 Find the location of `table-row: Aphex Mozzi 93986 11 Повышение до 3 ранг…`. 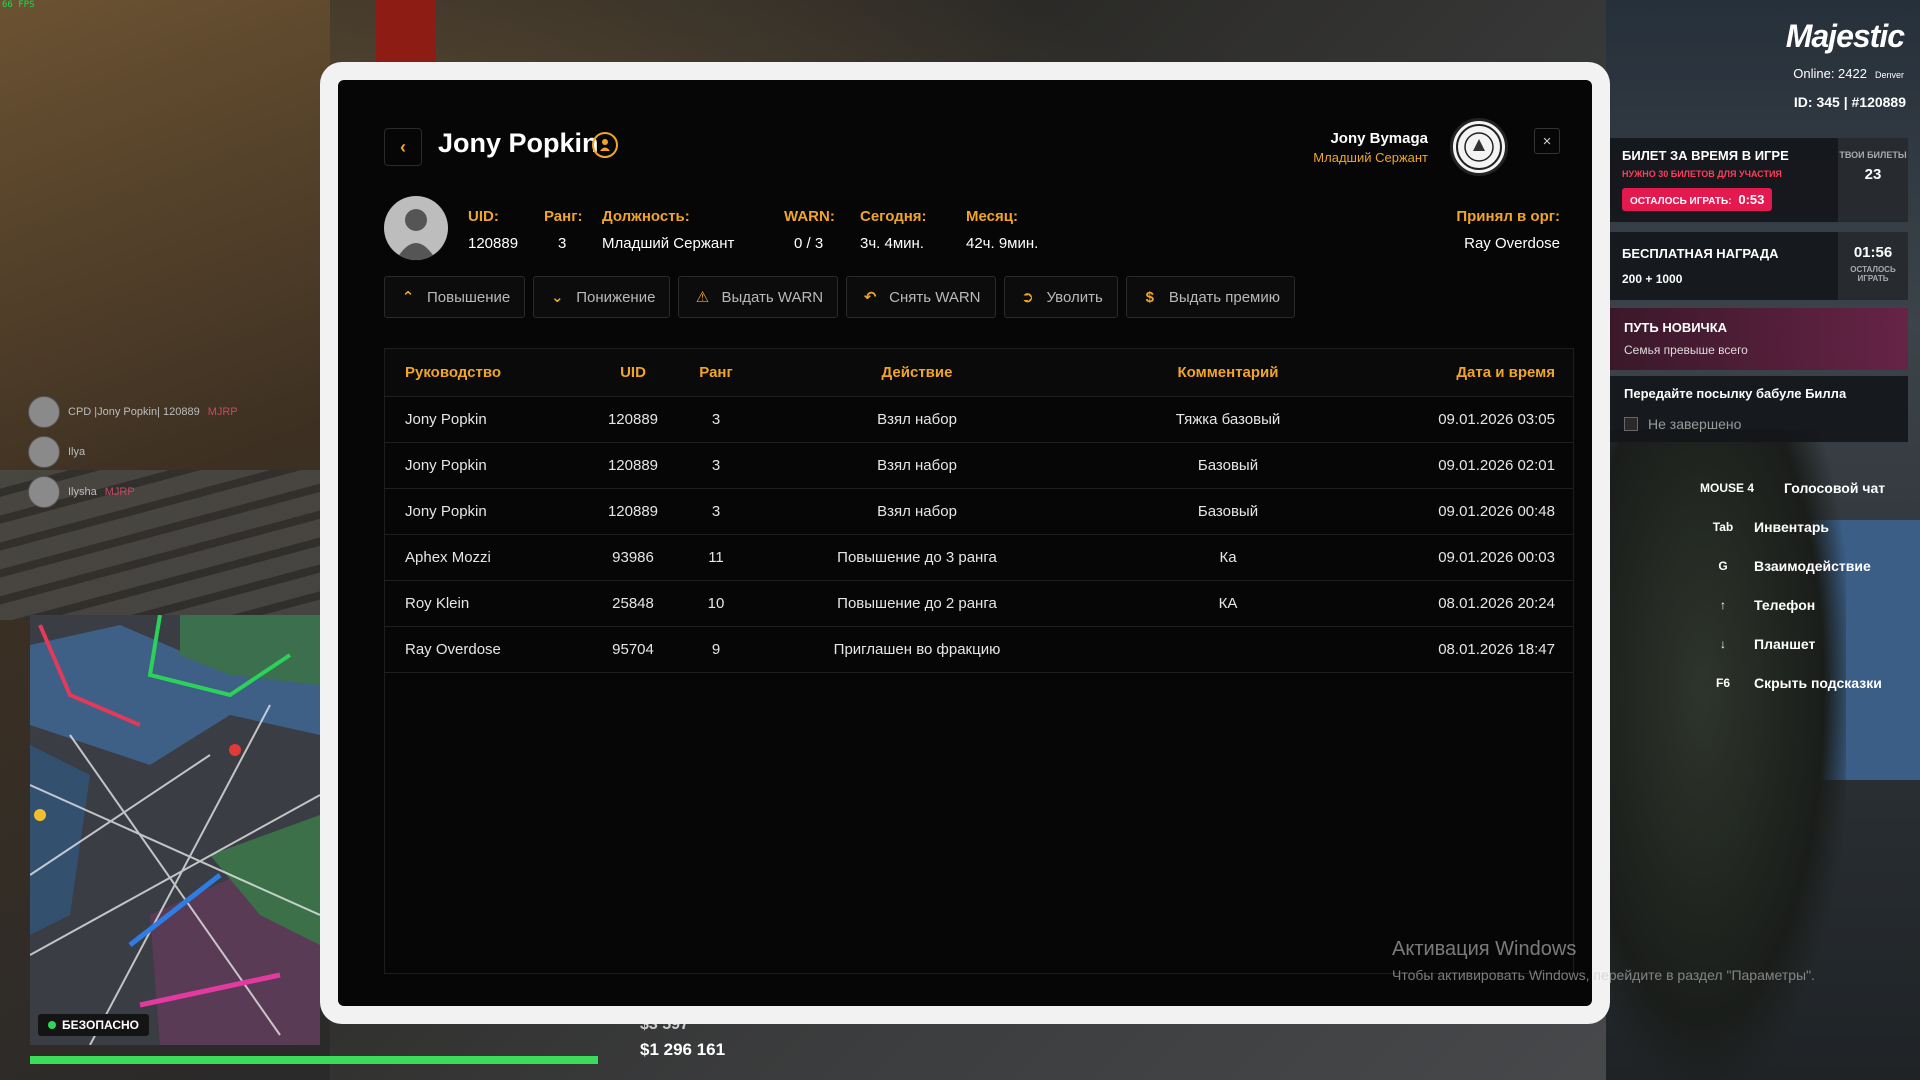

table-row: Aphex Mozzi 93986 11 Повышение до 3 ранг… is located at coordinates (979, 558).